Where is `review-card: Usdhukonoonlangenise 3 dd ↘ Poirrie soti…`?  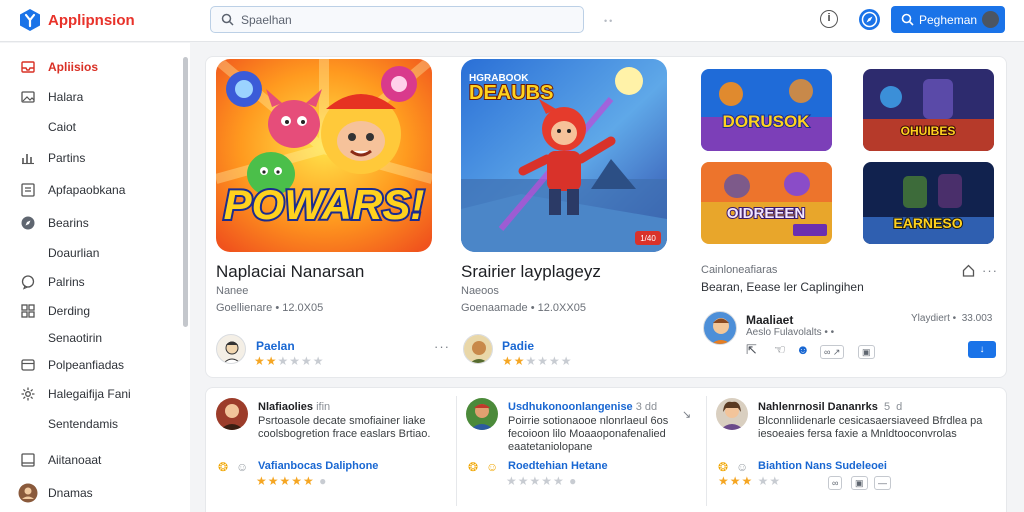
review-card: Usdhukonoonlangenise 3 dd ↘ Poirrie soti… is located at coordinates (581, 450).